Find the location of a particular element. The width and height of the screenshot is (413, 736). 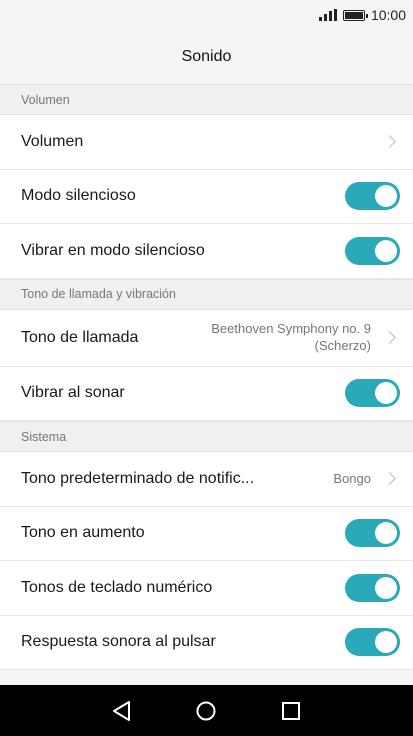

setting-vibrar-sonar: Vibrar al sonar is located at coordinates (206, 393).